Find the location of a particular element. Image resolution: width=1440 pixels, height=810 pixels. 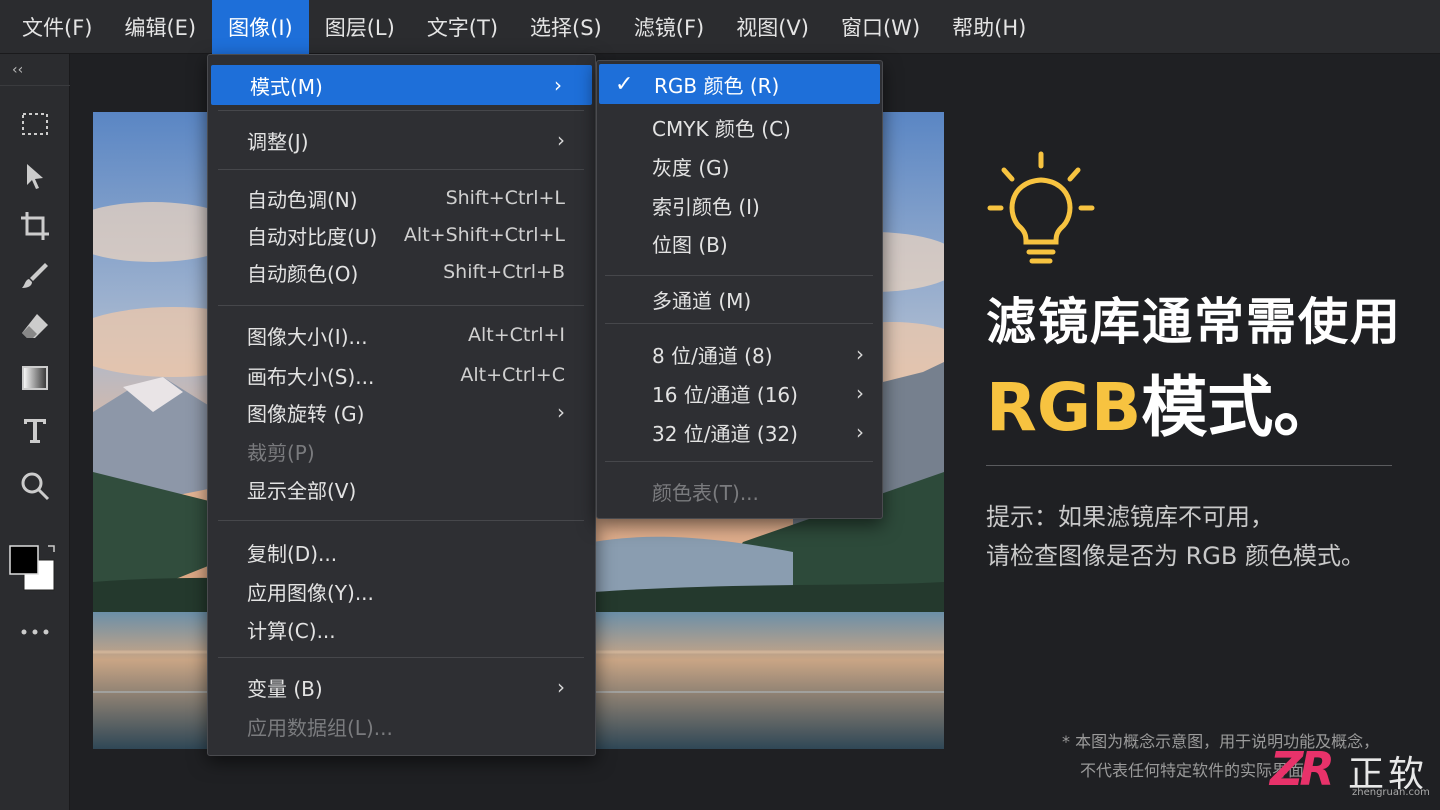

menu-item-shortcut: Alt+Ctrl+I is located at coordinates (516, 335).